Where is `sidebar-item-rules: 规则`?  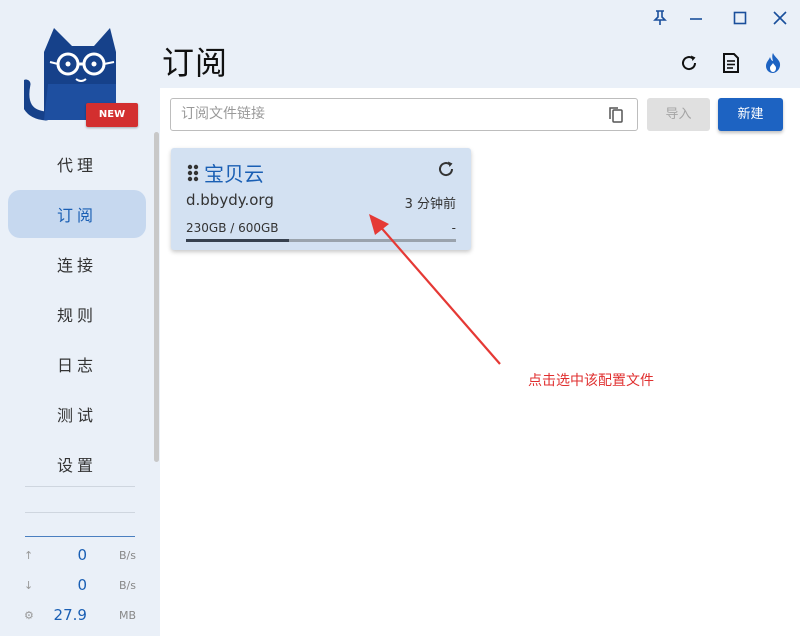
sidebar-item-rules: 规则 is located at coordinates (77, 314).